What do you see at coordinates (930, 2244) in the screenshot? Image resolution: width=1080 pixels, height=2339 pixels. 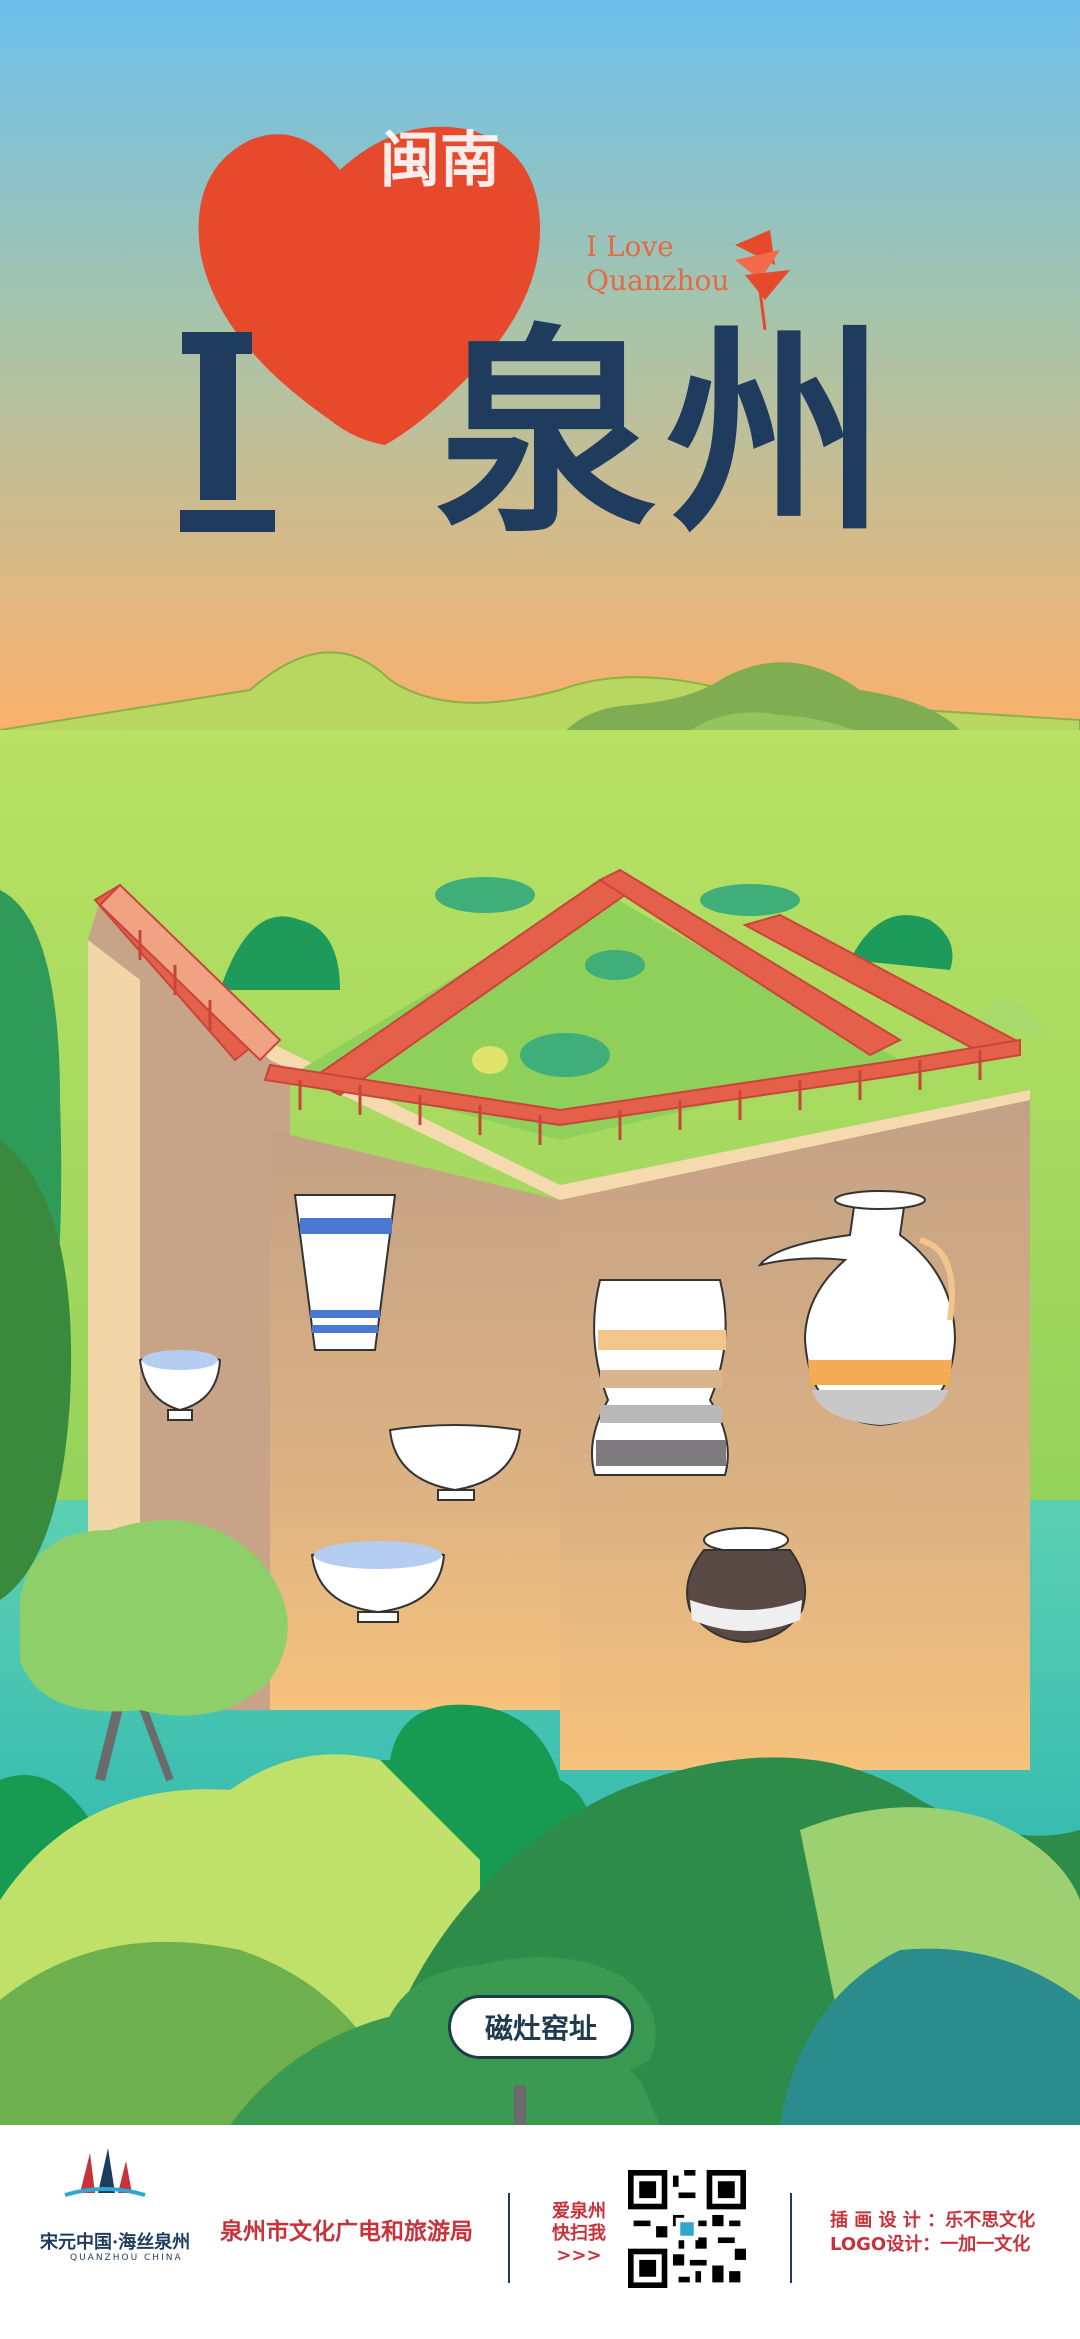 I see `credit-logo: LOGO设计：一加一文化` at bounding box center [930, 2244].